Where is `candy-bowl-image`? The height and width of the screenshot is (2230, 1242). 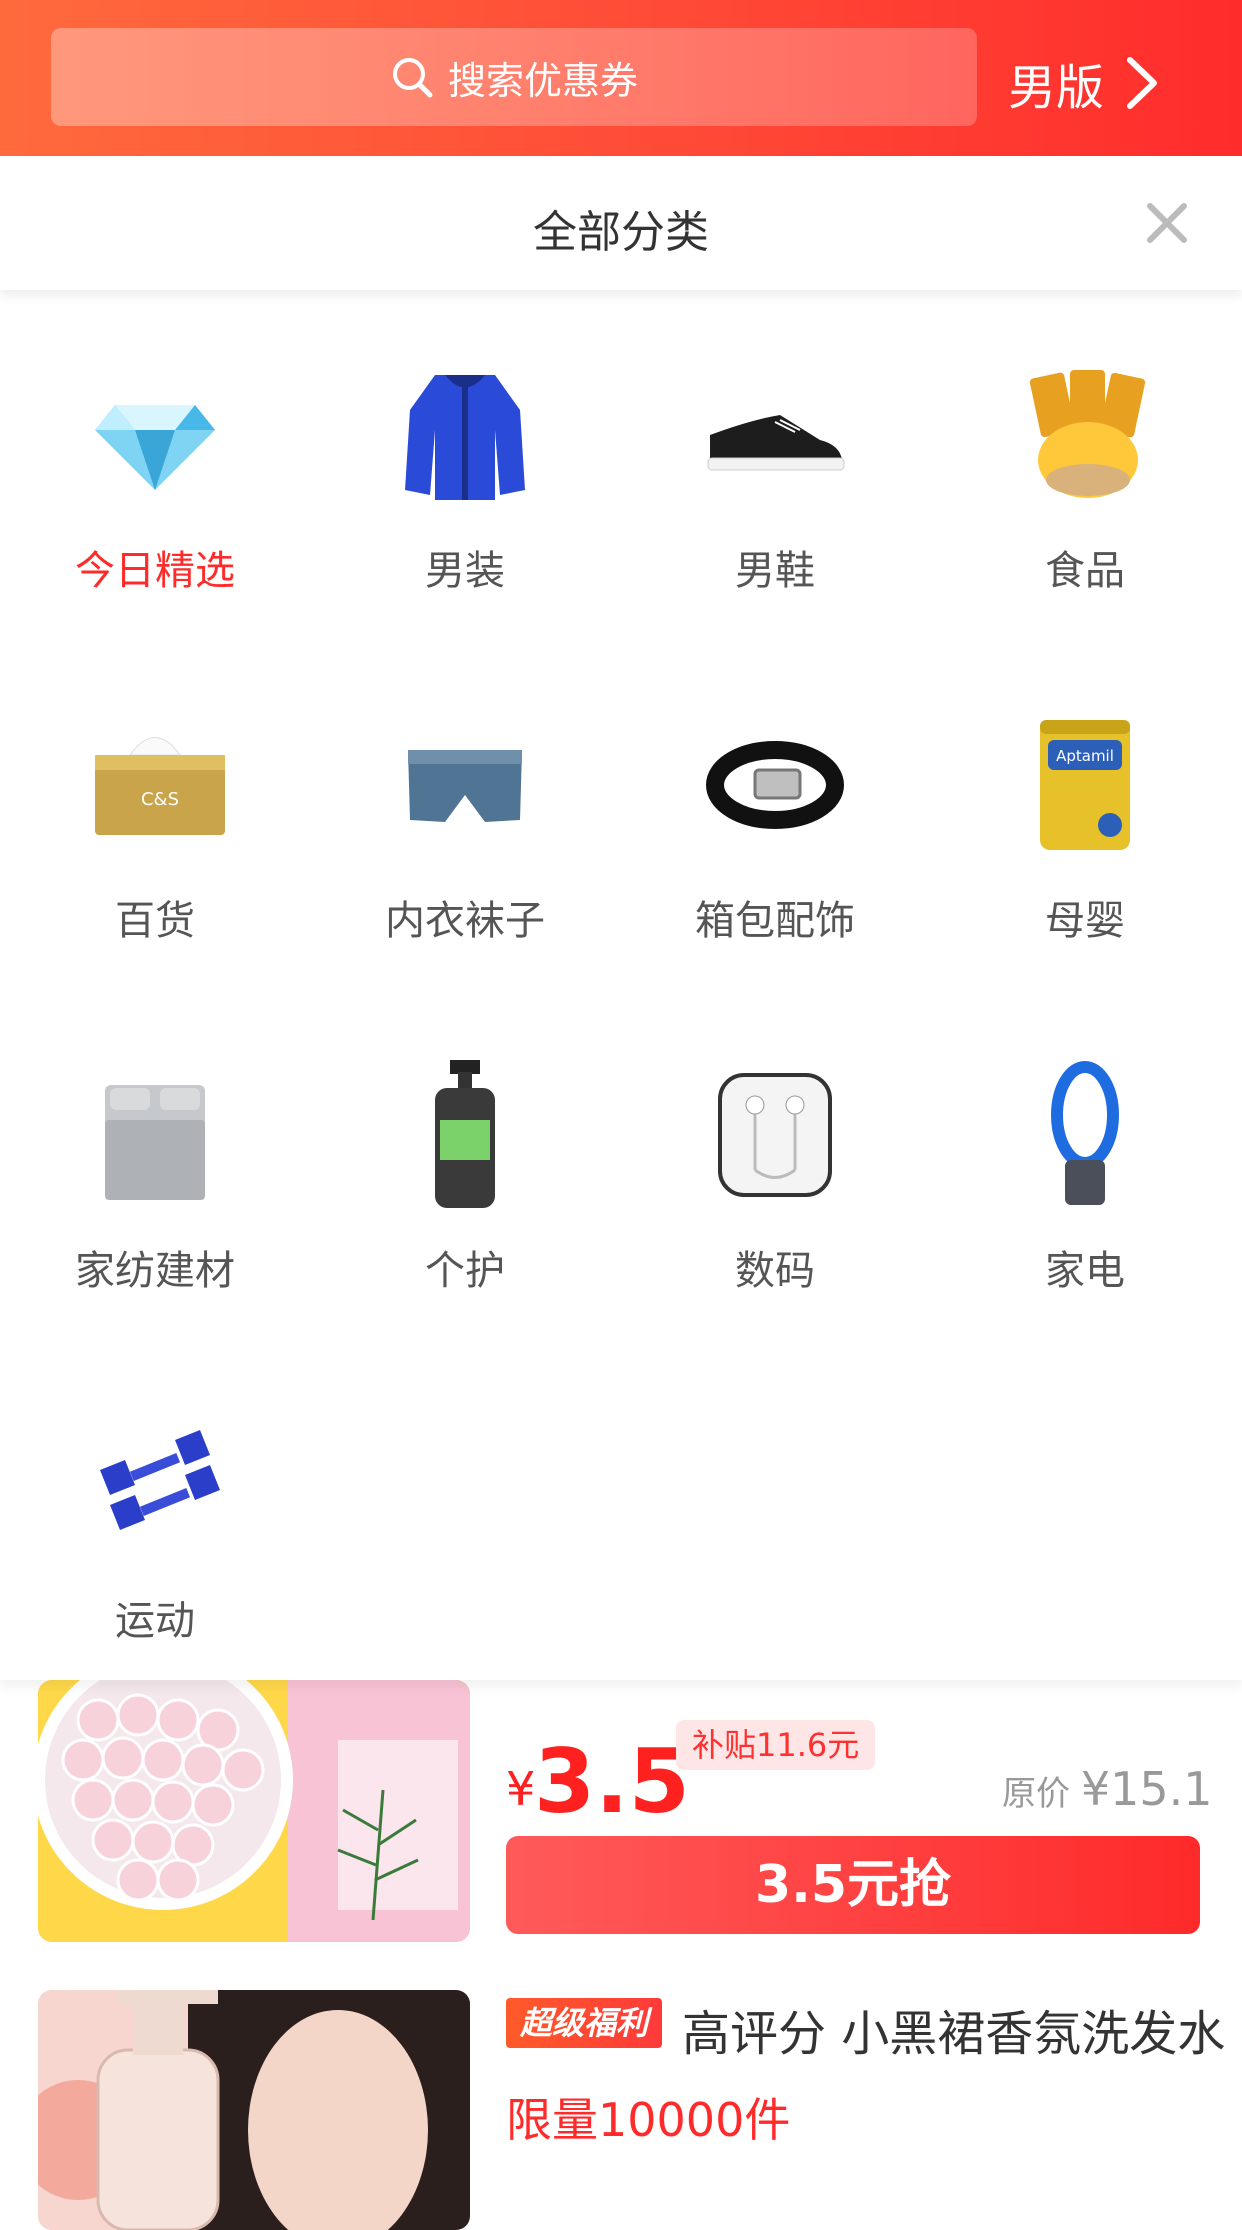 candy-bowl-image is located at coordinates (254, 1811).